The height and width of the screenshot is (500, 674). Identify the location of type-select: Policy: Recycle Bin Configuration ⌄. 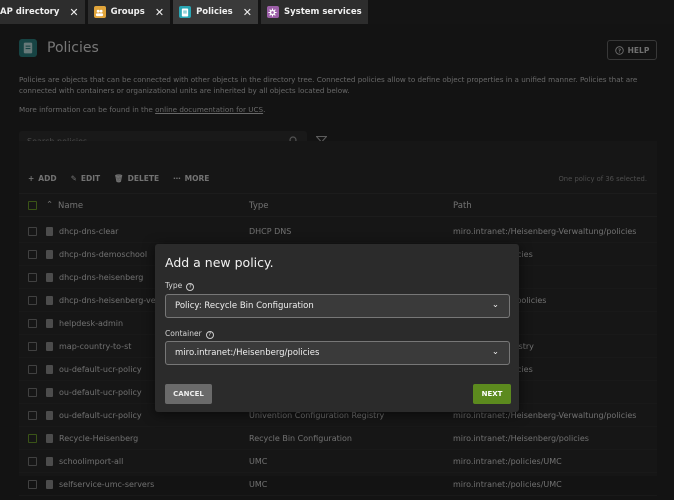
(337, 306).